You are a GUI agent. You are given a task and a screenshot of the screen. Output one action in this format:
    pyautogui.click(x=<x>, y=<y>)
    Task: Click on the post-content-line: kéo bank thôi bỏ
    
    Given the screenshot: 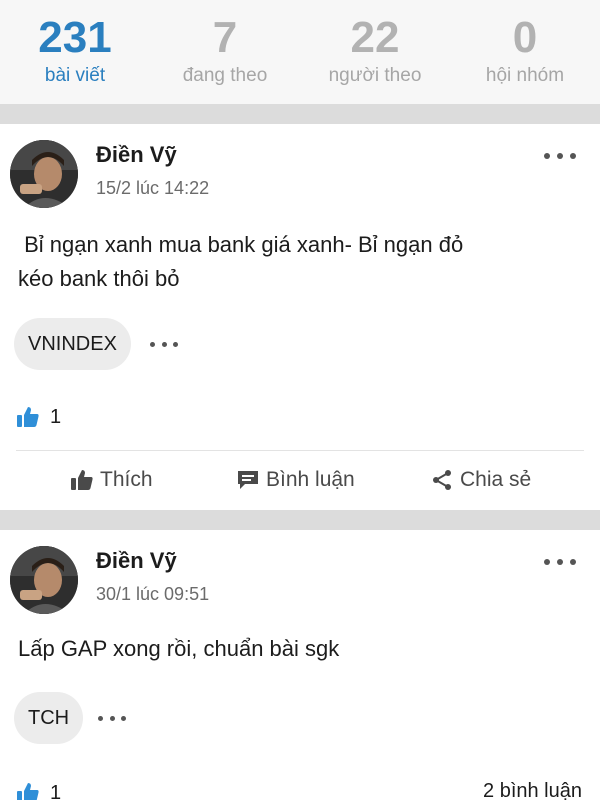 What is the action you would take?
    pyautogui.click(x=99, y=278)
    